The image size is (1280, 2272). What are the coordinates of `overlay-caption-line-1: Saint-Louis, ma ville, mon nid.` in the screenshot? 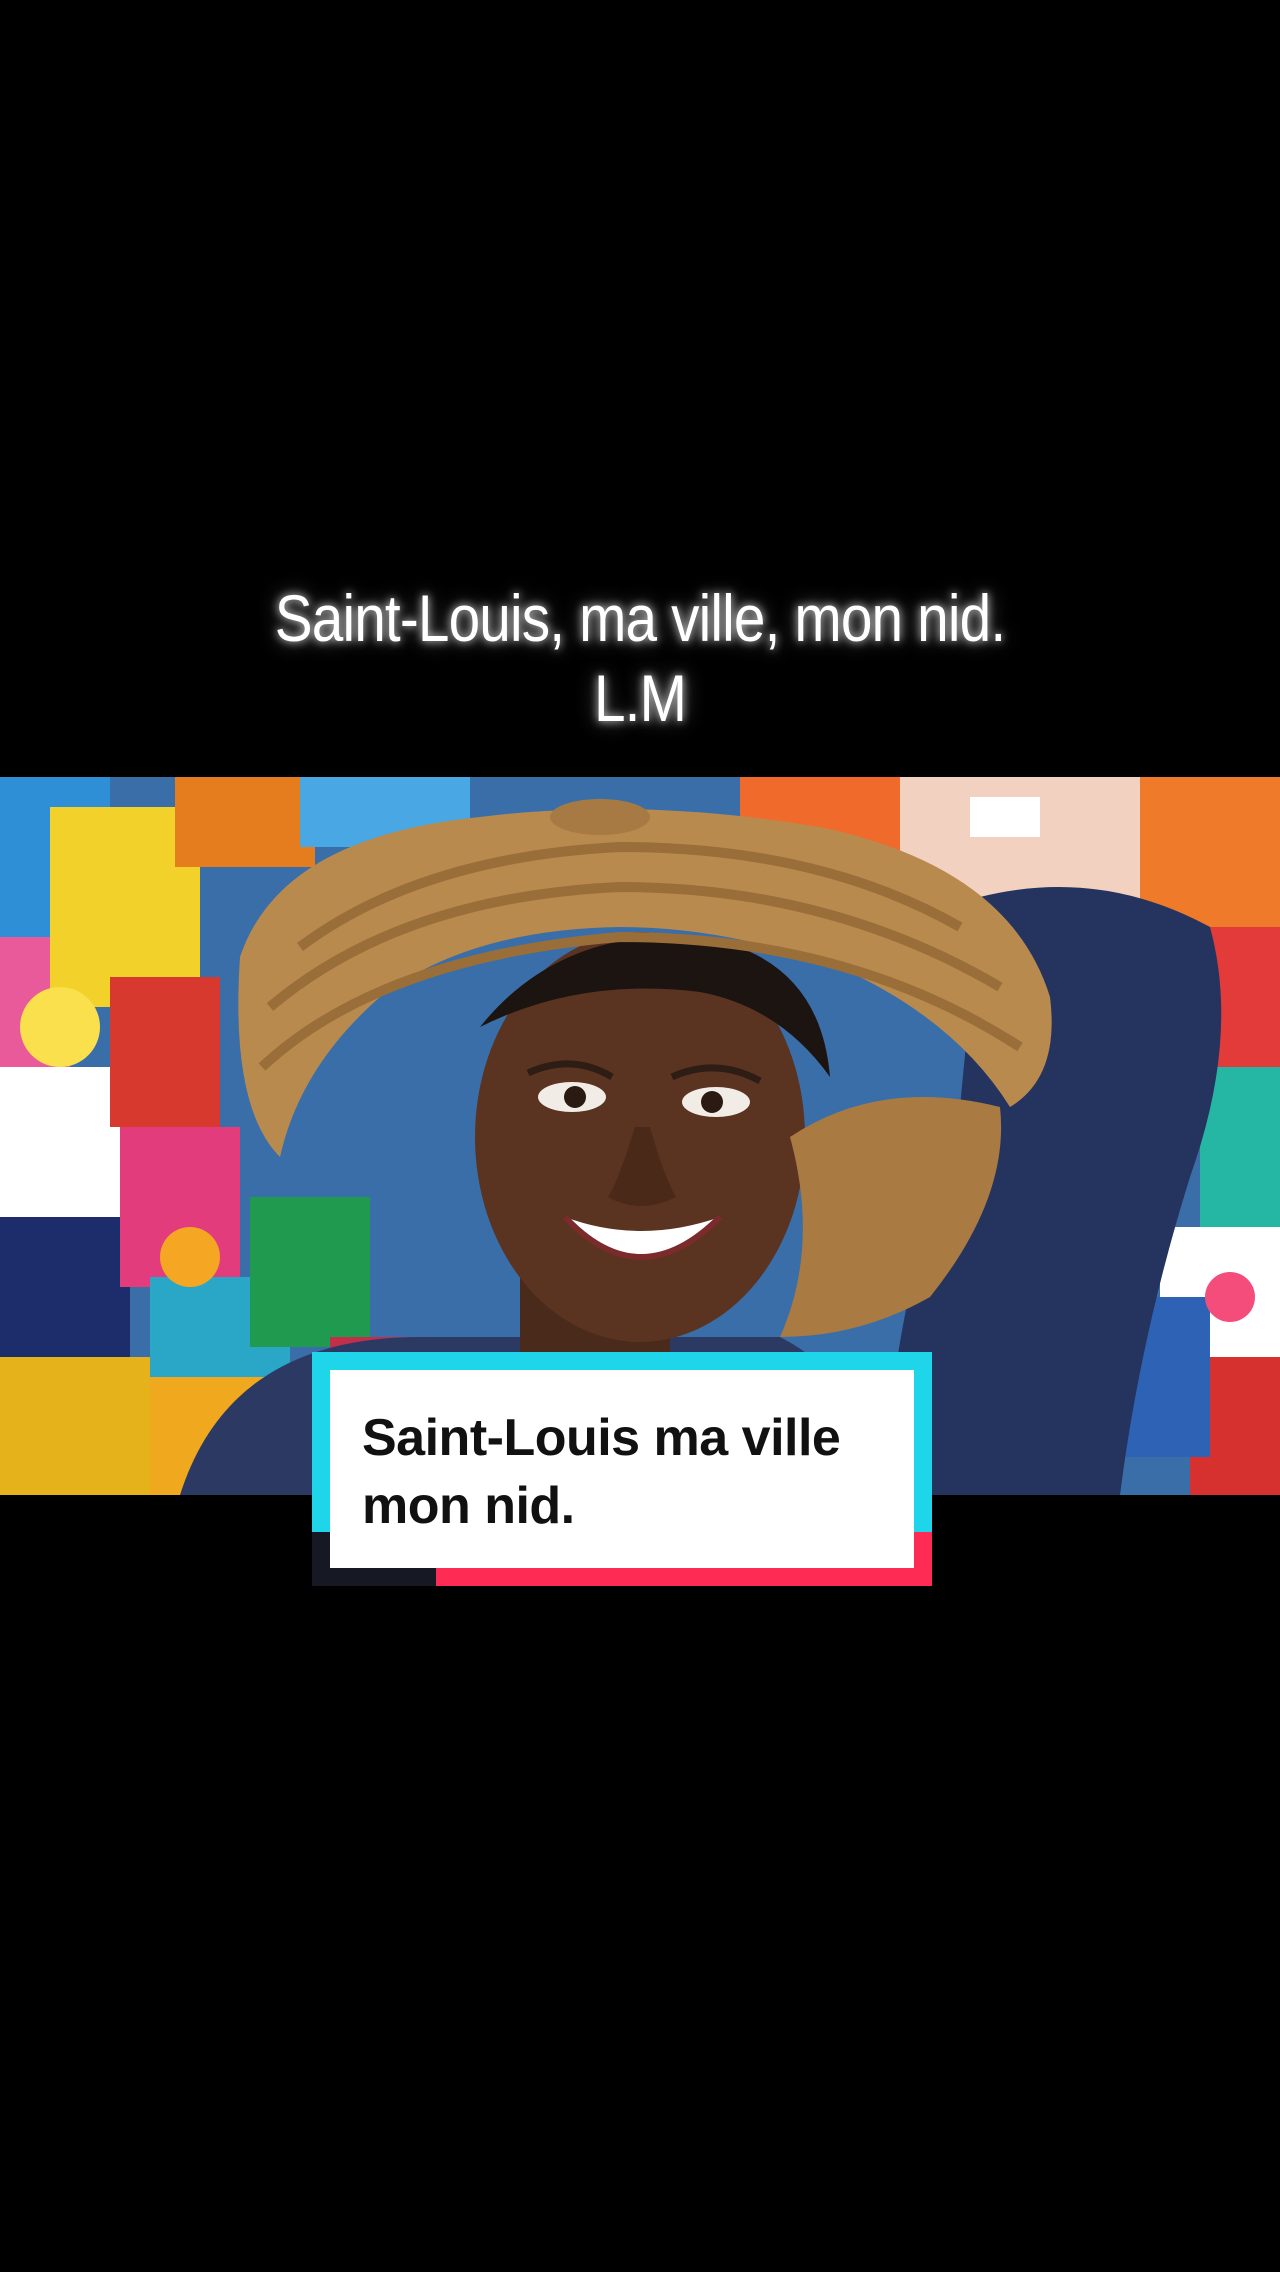 It's located at (640, 618).